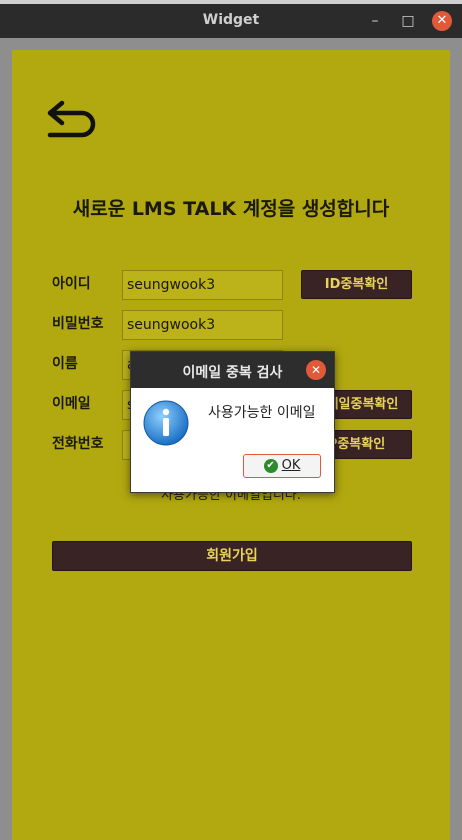 The width and height of the screenshot is (462, 840). I want to click on ok-label: OK, so click(291, 465).